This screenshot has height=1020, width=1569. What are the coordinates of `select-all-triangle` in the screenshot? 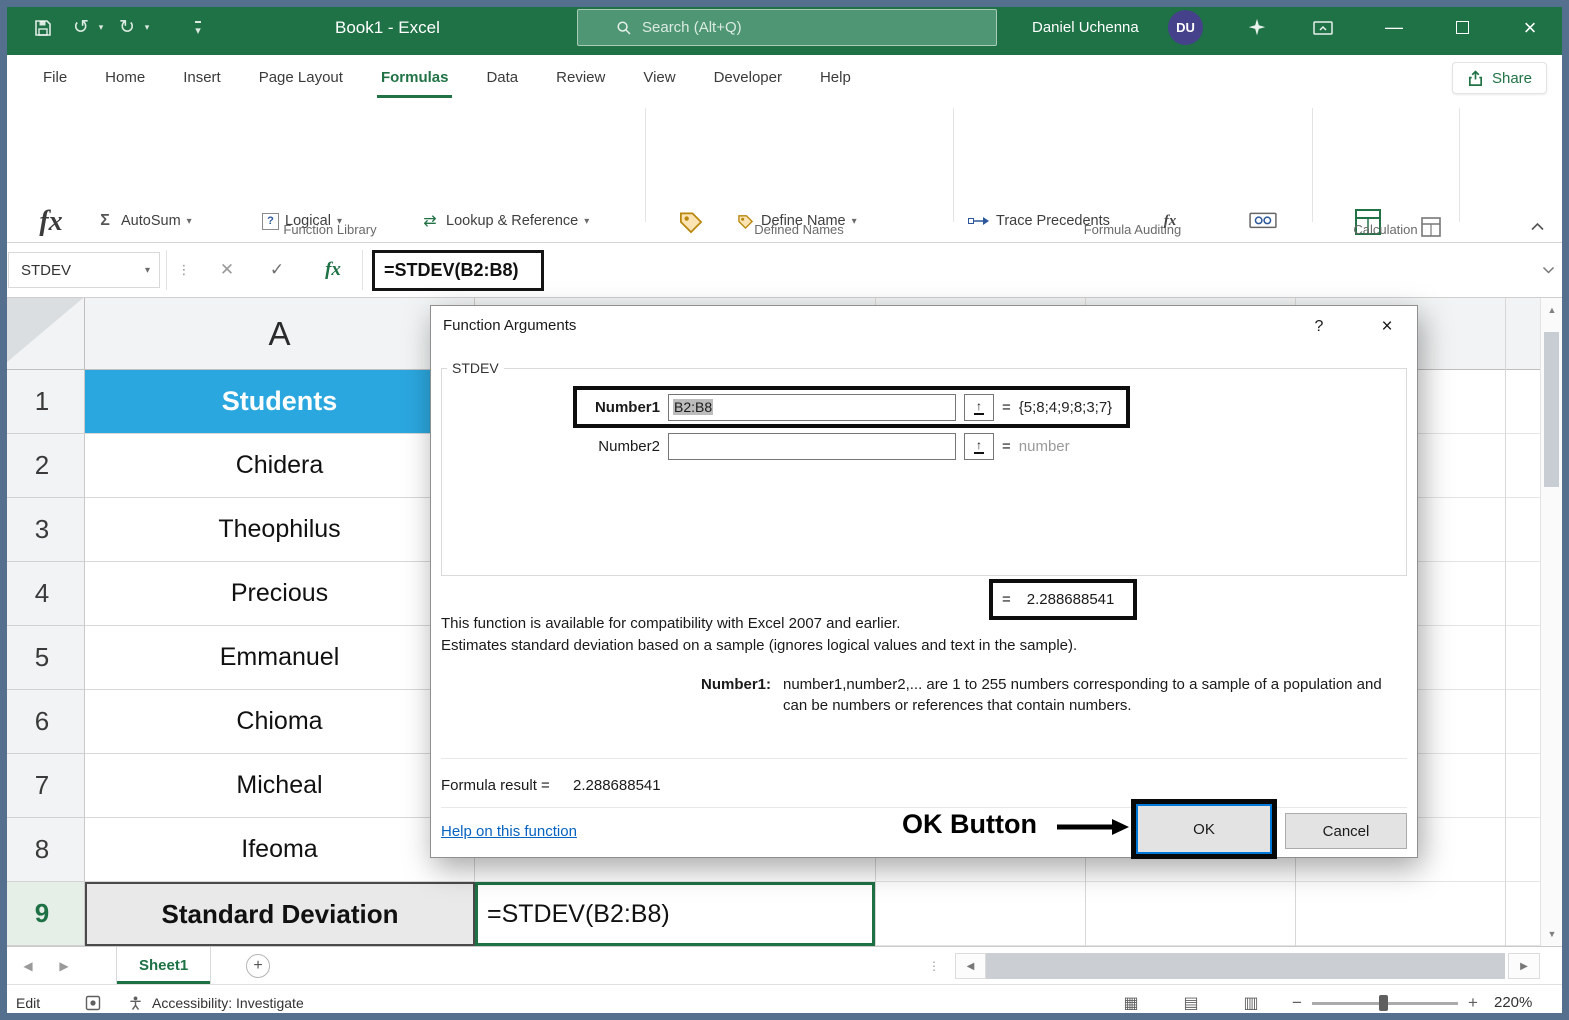 It's located at (41, 333).